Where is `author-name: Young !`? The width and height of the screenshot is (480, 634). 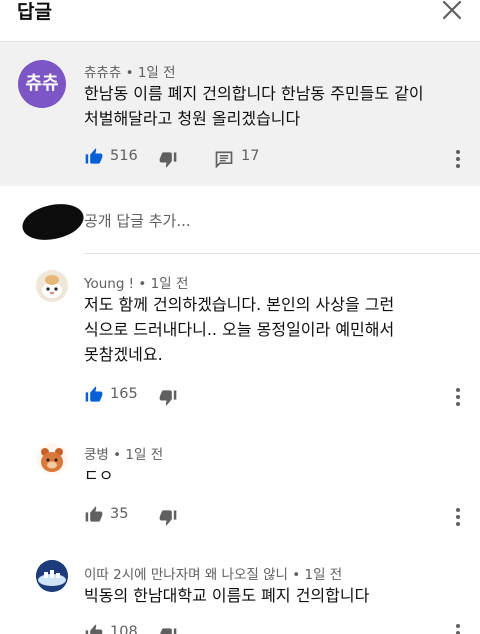 author-name: Young ! is located at coordinates (109, 284).